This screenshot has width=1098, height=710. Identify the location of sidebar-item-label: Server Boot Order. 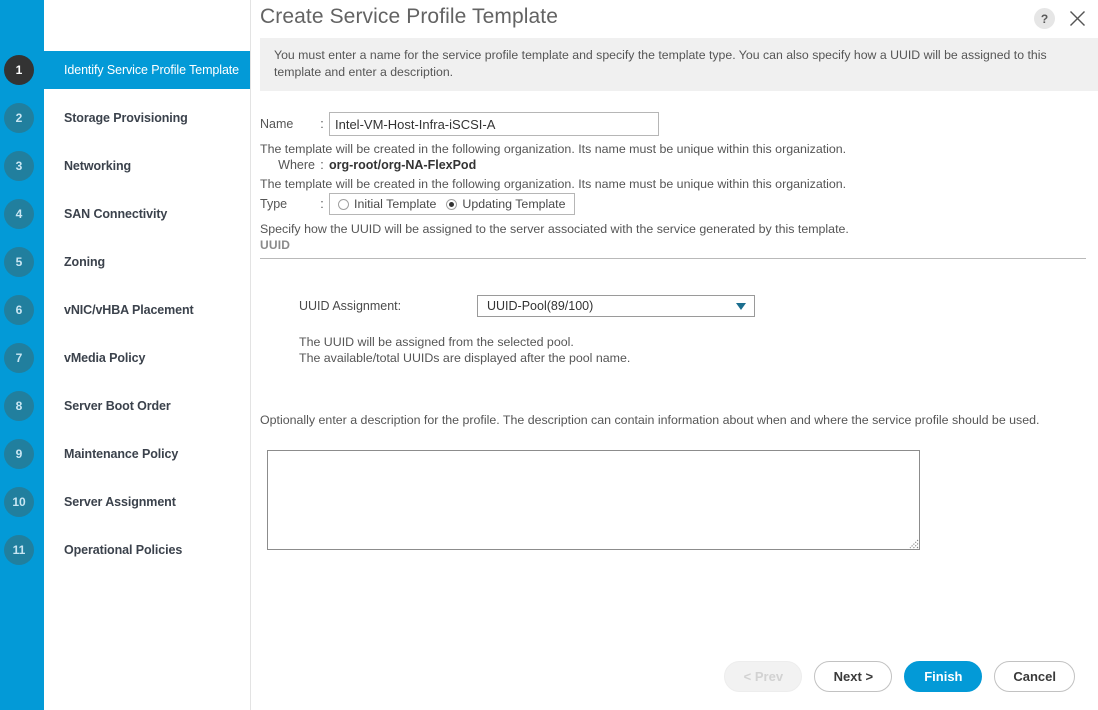
(117, 406).